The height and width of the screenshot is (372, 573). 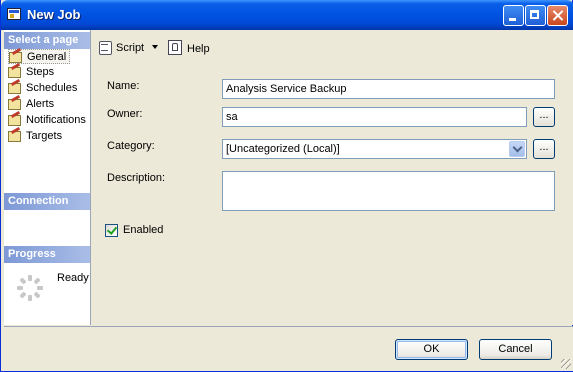 I want to click on sidebar-item-alerts: Alerts, so click(x=32, y=104).